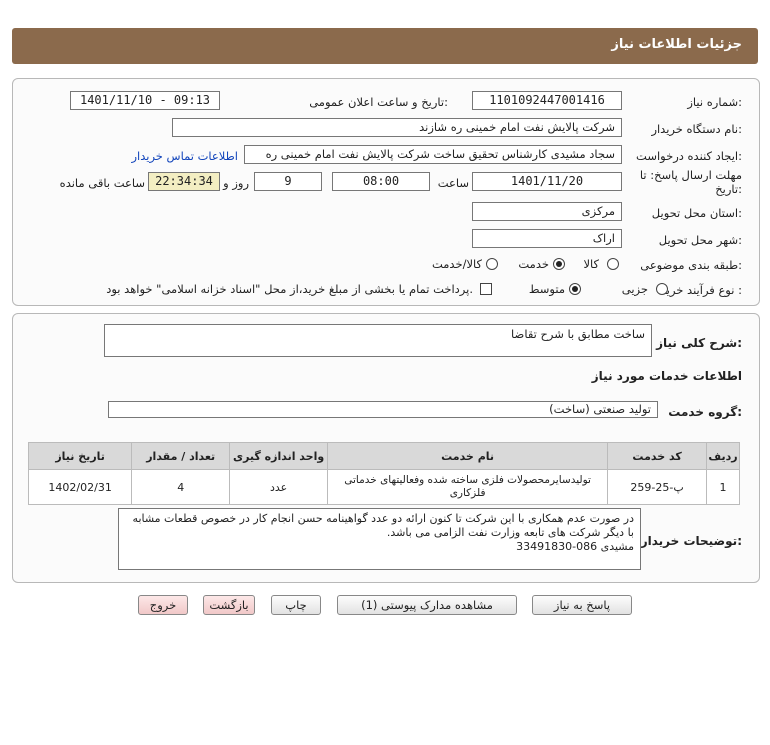 This screenshot has width=770, height=745. I want to click on process-medium-label: متوسط, so click(546, 289).